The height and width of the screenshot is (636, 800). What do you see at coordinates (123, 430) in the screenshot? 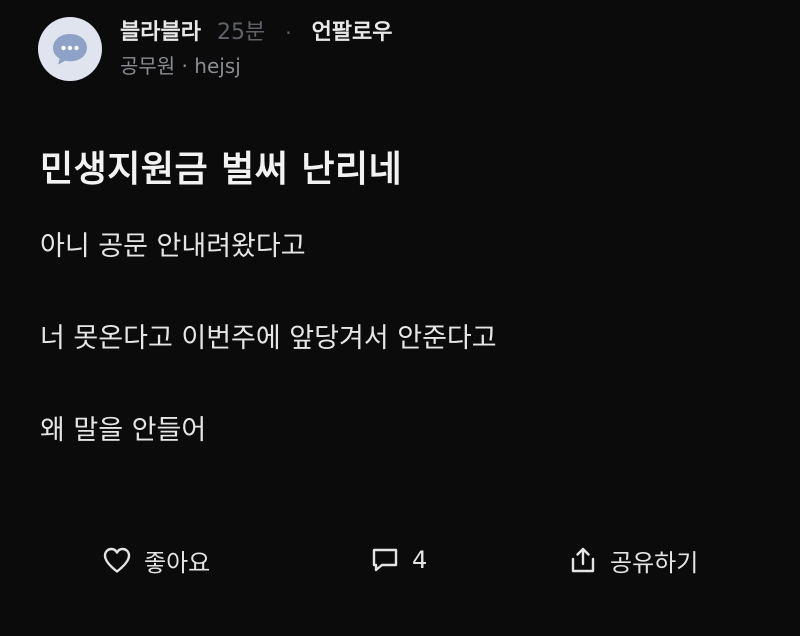
I see `post-paragraph: 왜 말을 안들어` at bounding box center [123, 430].